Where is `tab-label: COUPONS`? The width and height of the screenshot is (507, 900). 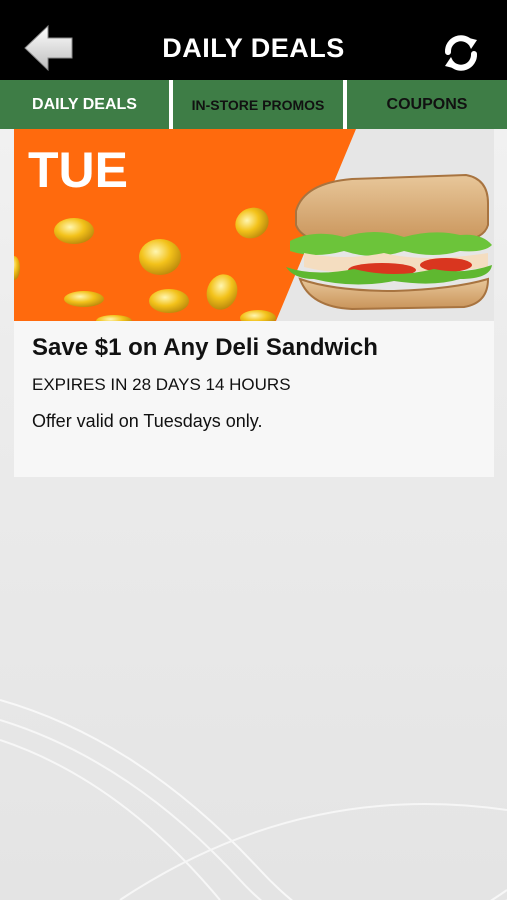 tab-label: COUPONS is located at coordinates (427, 104).